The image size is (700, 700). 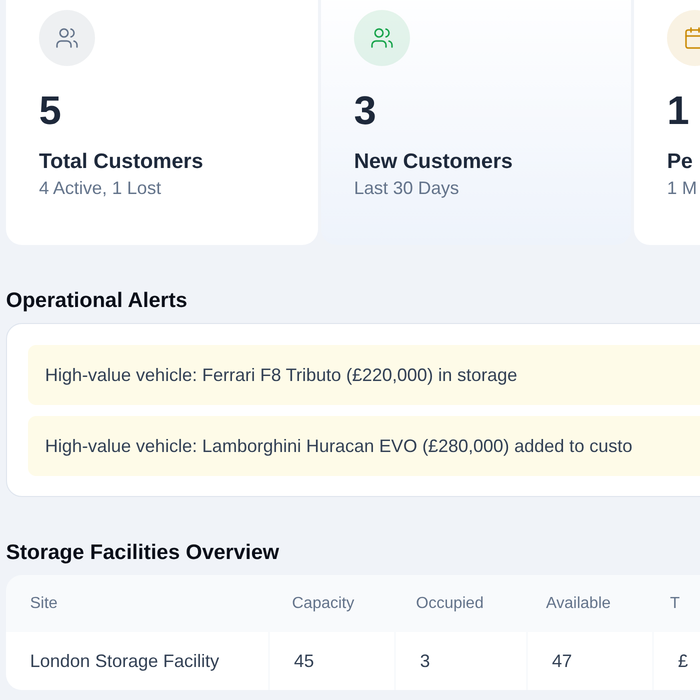 What do you see at coordinates (366, 111) in the screenshot?
I see `stat-value: 3` at bounding box center [366, 111].